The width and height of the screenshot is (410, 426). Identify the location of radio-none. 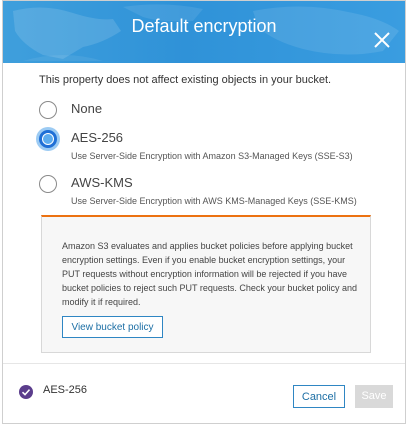
(48, 110).